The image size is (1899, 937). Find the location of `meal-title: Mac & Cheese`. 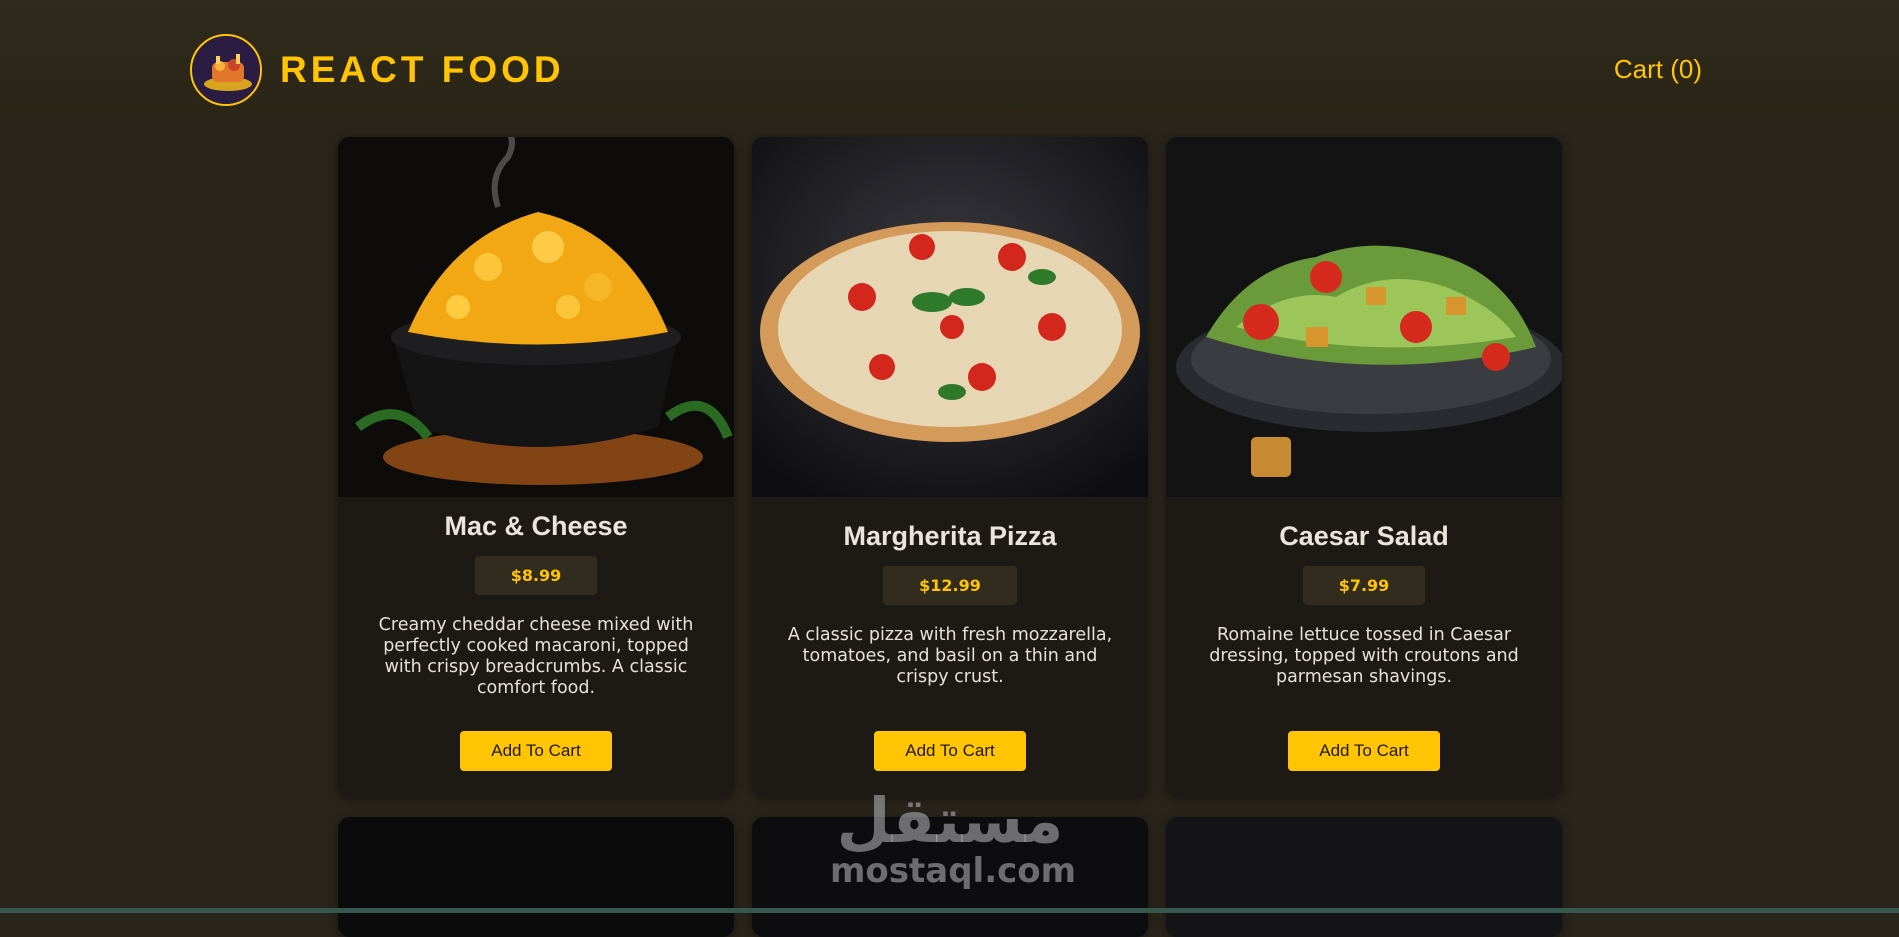

meal-title: Mac & Cheese is located at coordinates (536, 526).